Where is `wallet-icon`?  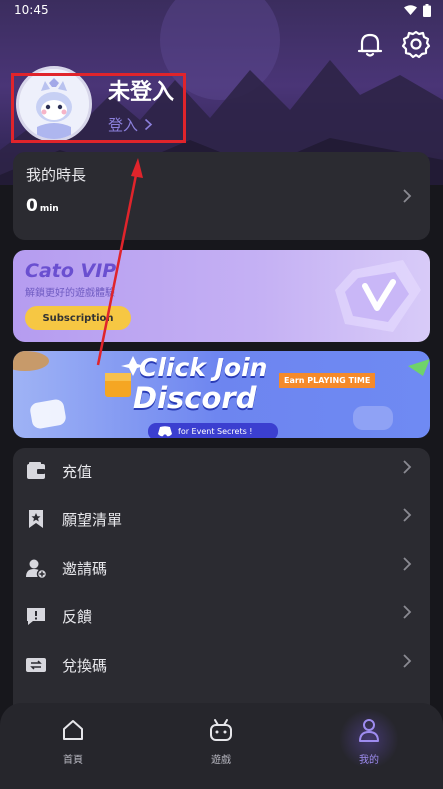 wallet-icon is located at coordinates (36, 470).